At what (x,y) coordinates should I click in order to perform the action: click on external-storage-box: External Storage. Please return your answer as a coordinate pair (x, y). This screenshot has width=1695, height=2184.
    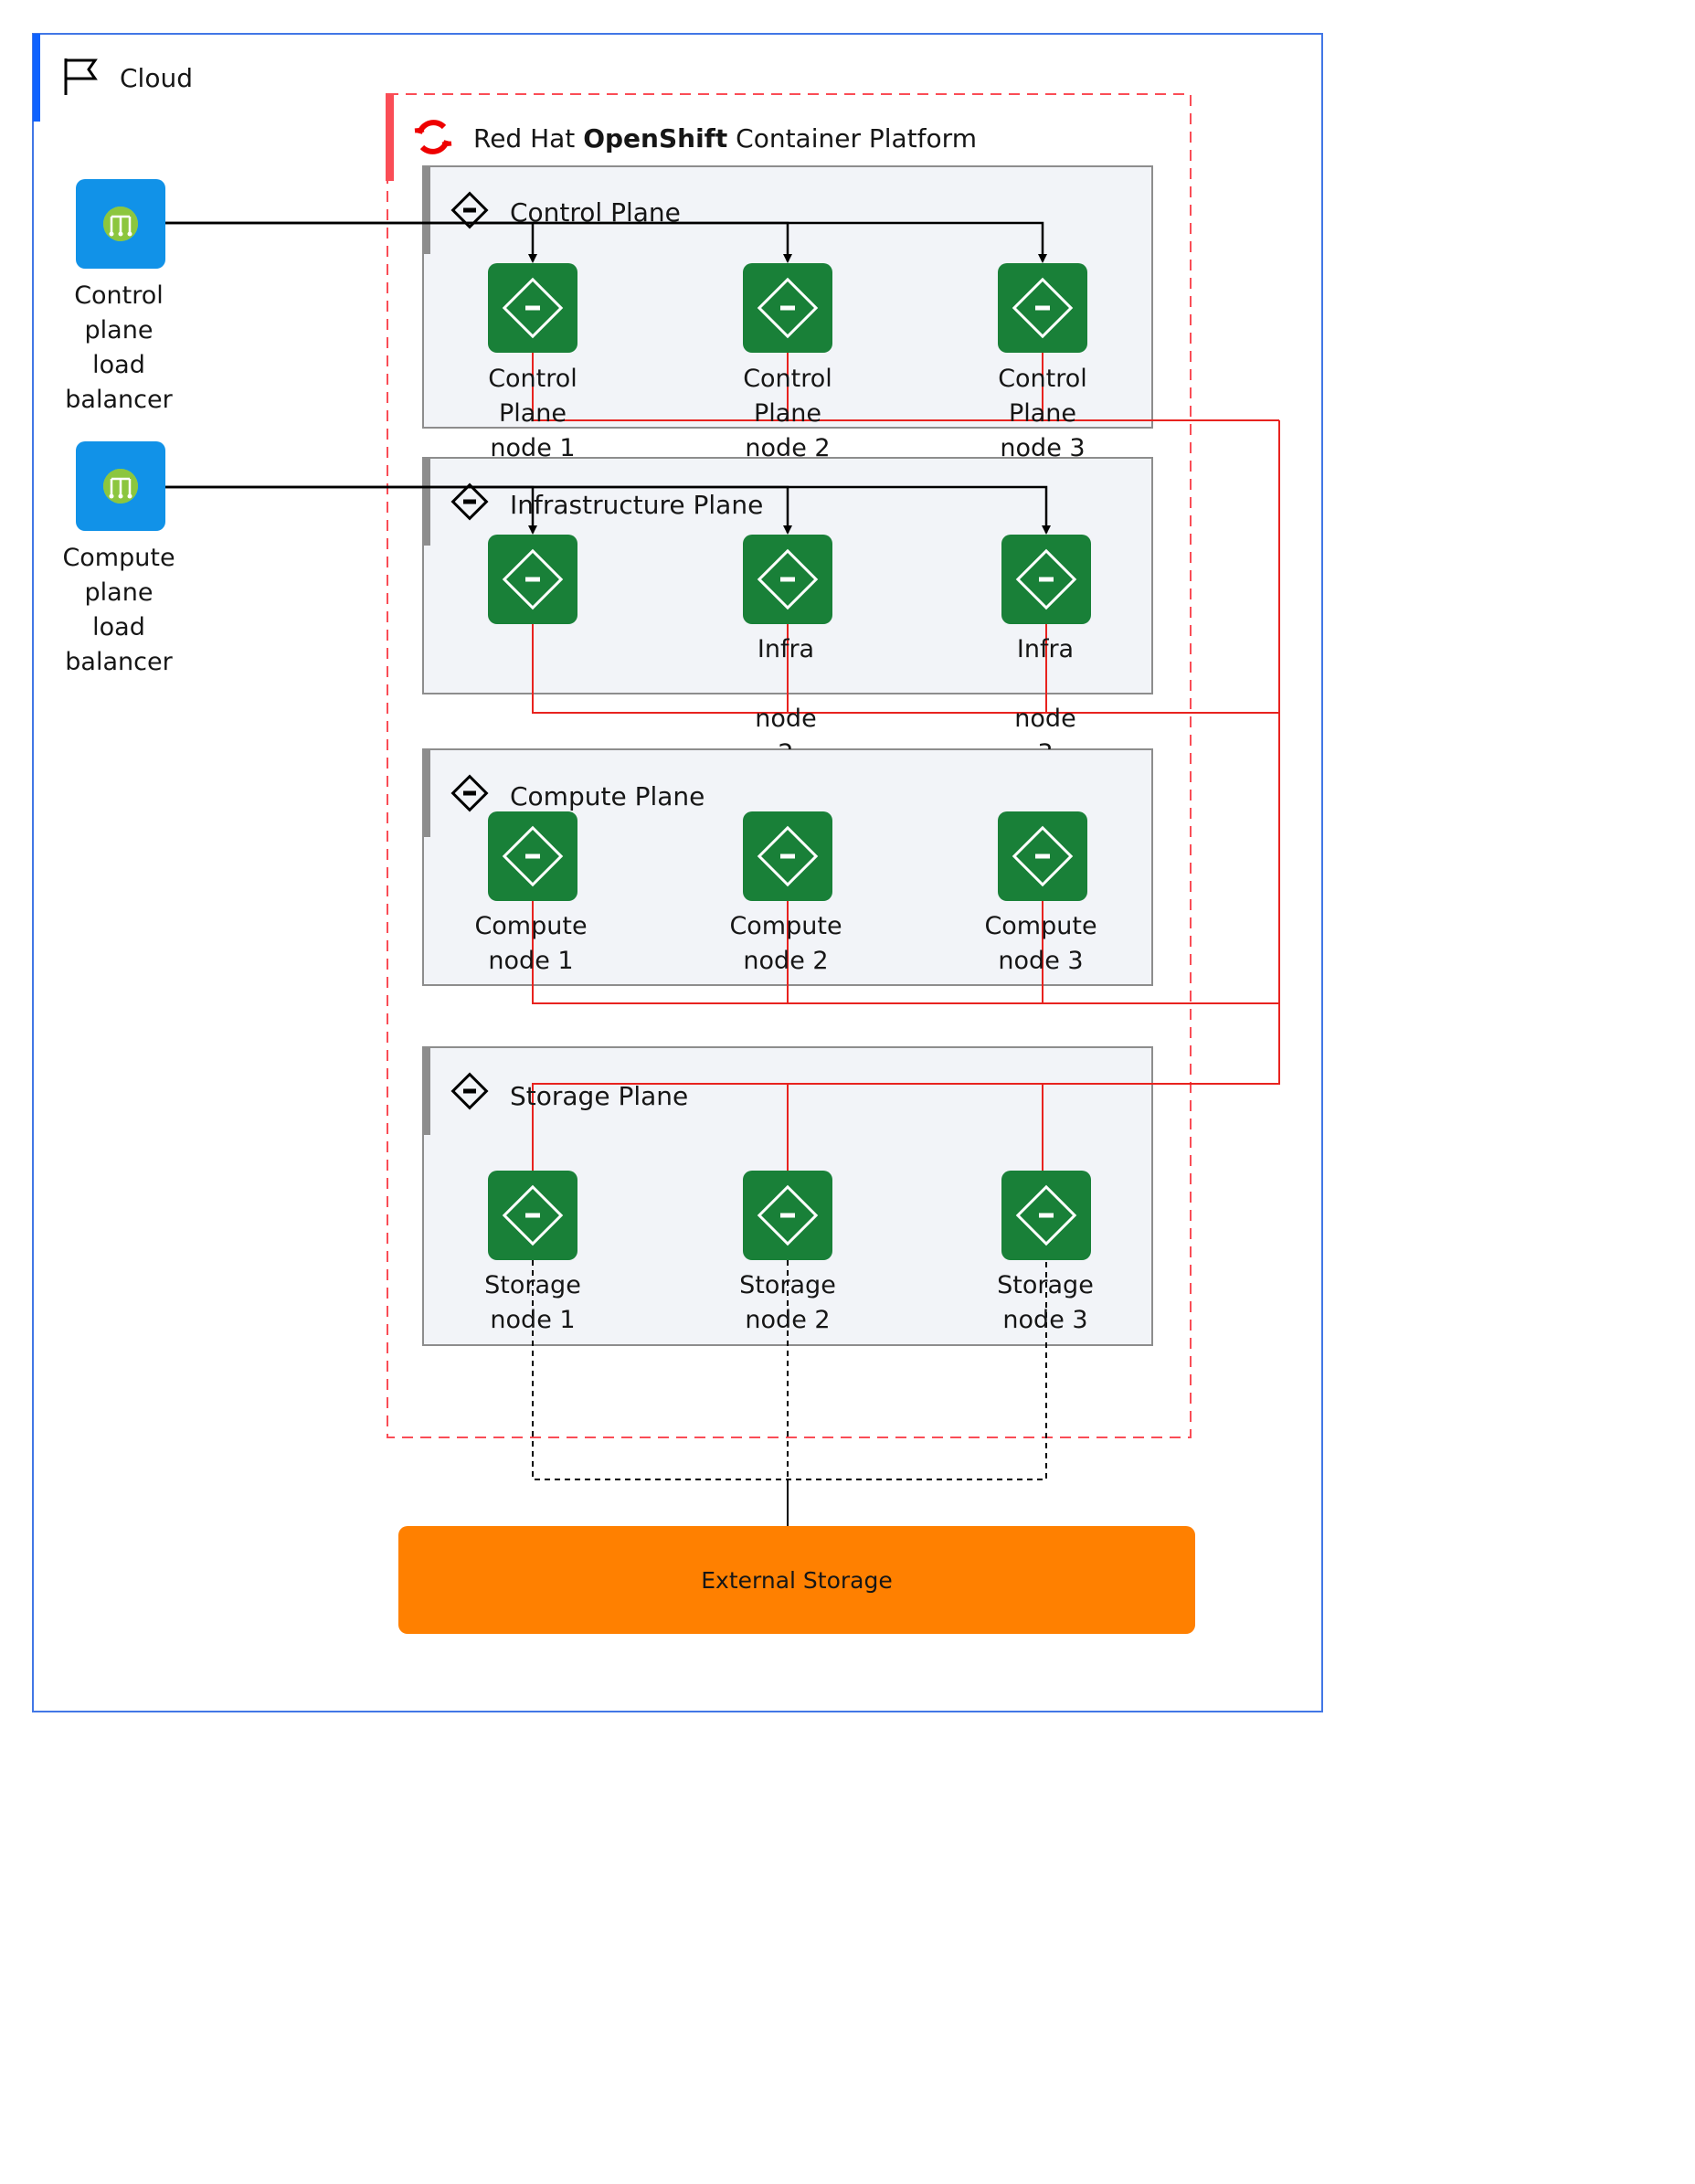
    Looking at the image, I should click on (797, 1580).